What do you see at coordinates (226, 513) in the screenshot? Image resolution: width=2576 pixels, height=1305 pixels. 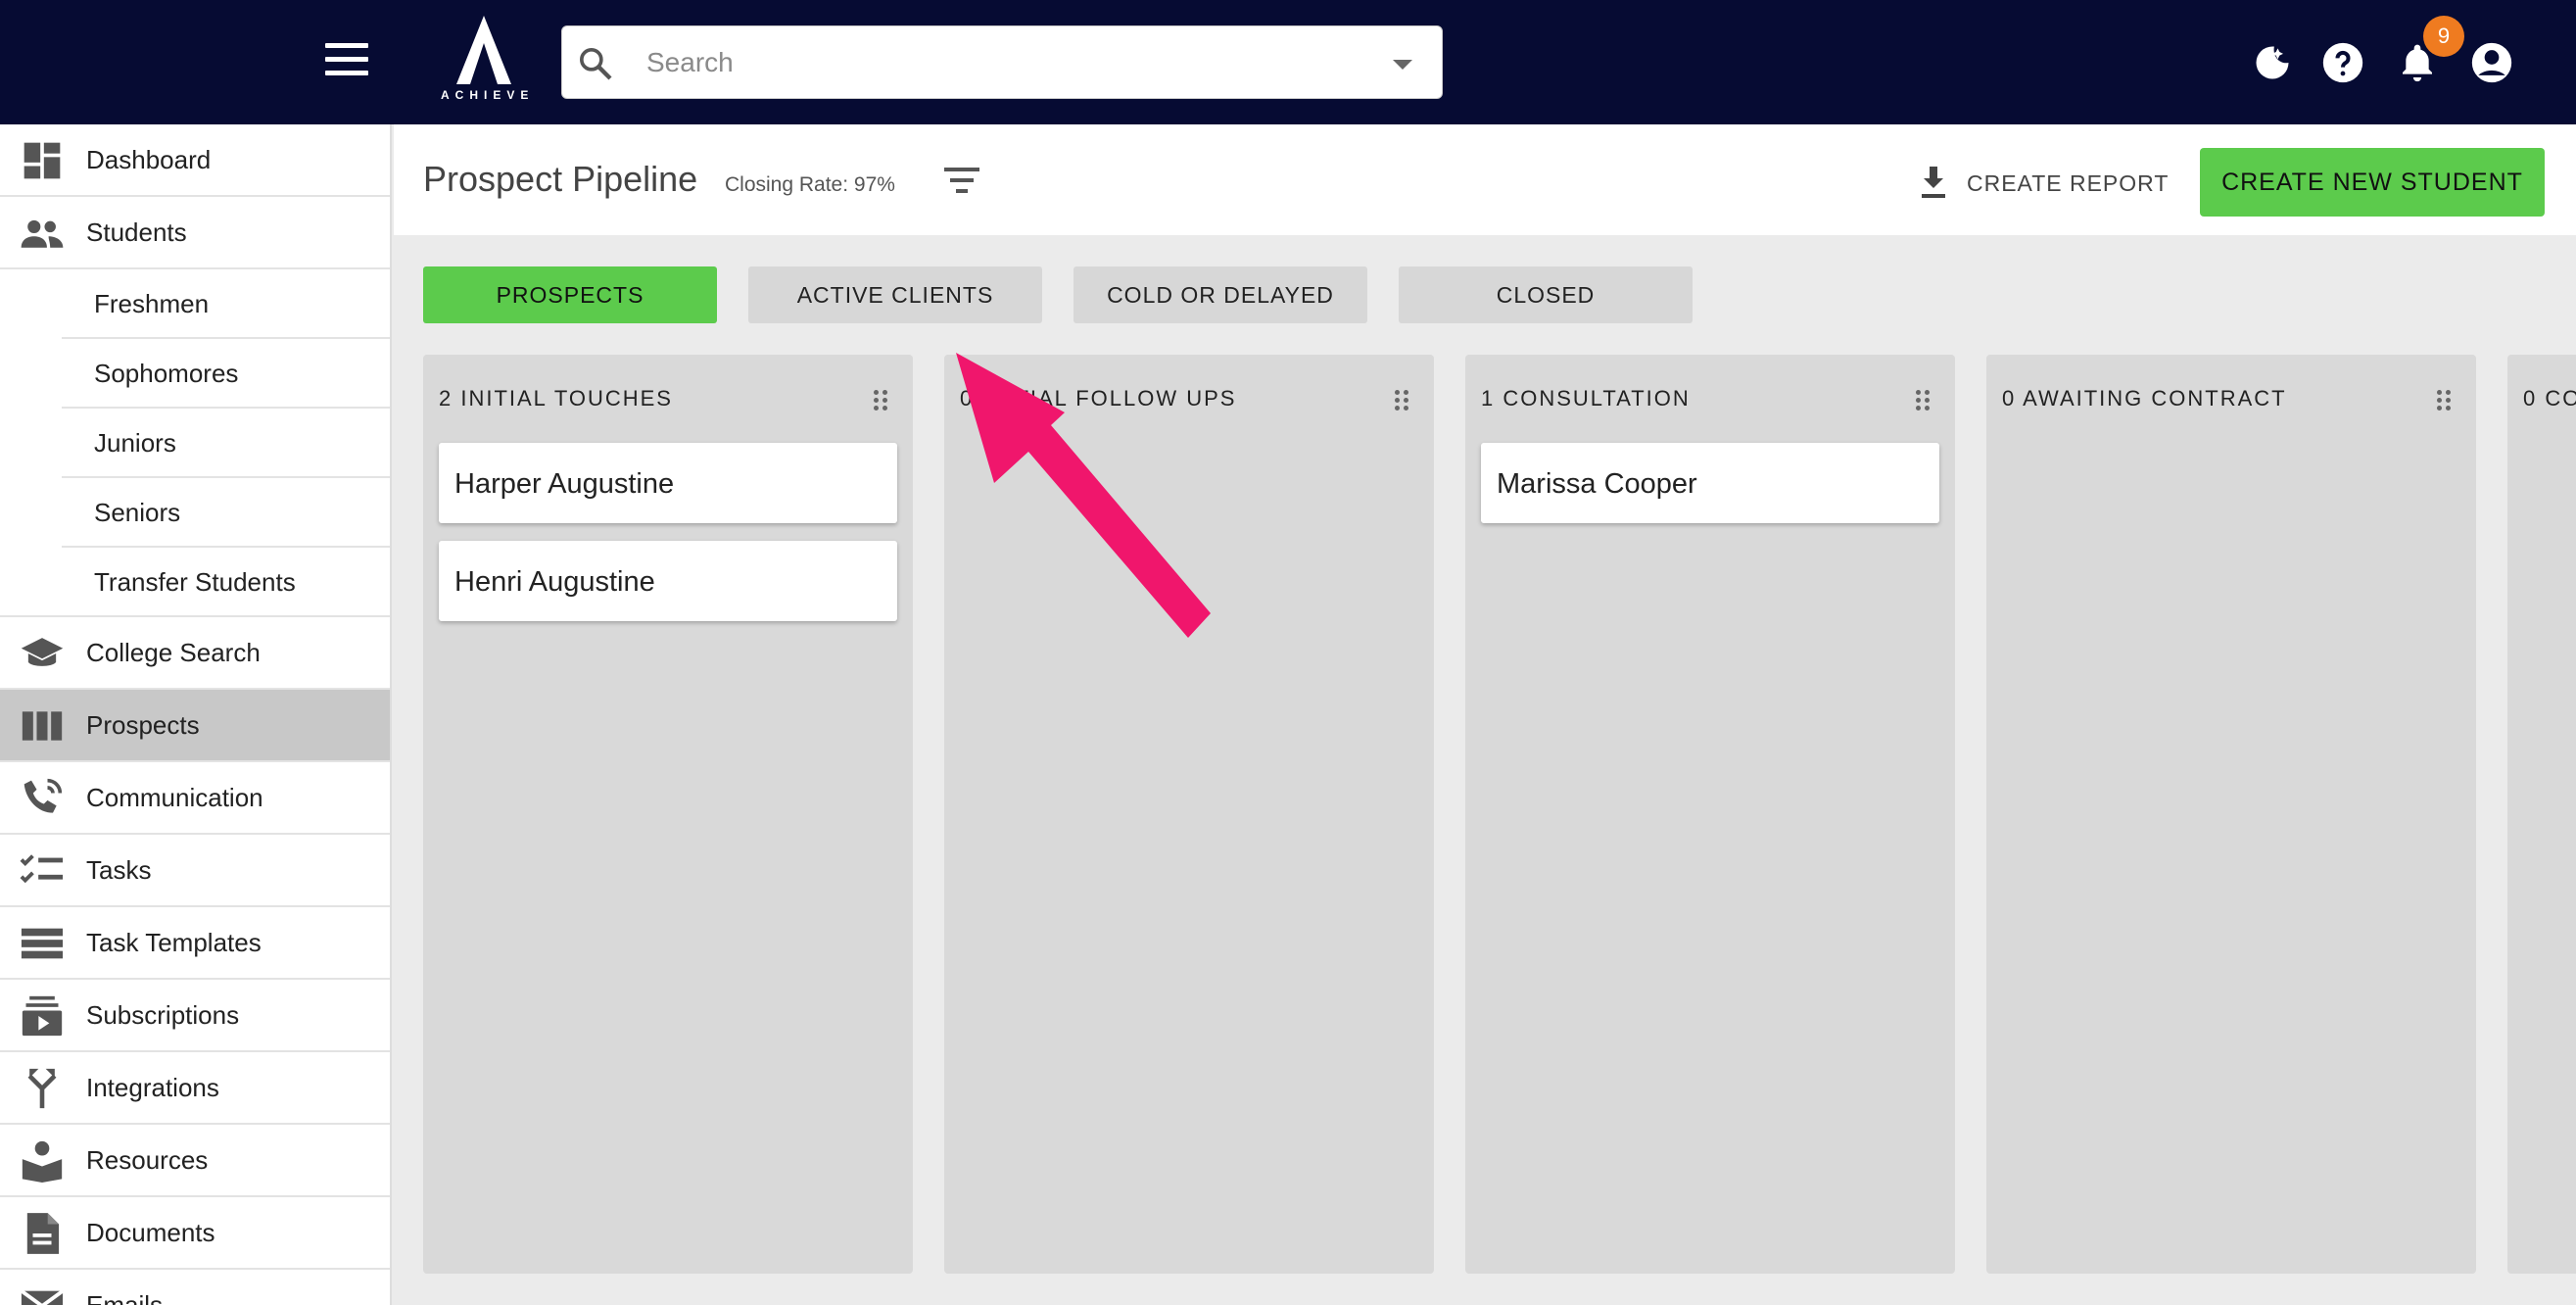 I see `sidebar-subitem-seniors: Seniors` at bounding box center [226, 513].